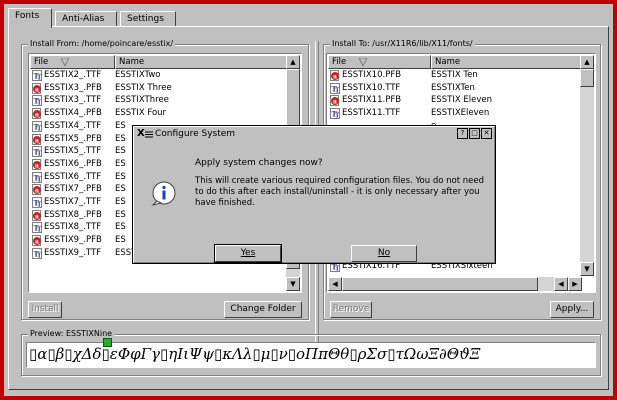  Describe the element at coordinates (263, 309) in the screenshot. I see `change-folder-button: Change Folder` at that location.